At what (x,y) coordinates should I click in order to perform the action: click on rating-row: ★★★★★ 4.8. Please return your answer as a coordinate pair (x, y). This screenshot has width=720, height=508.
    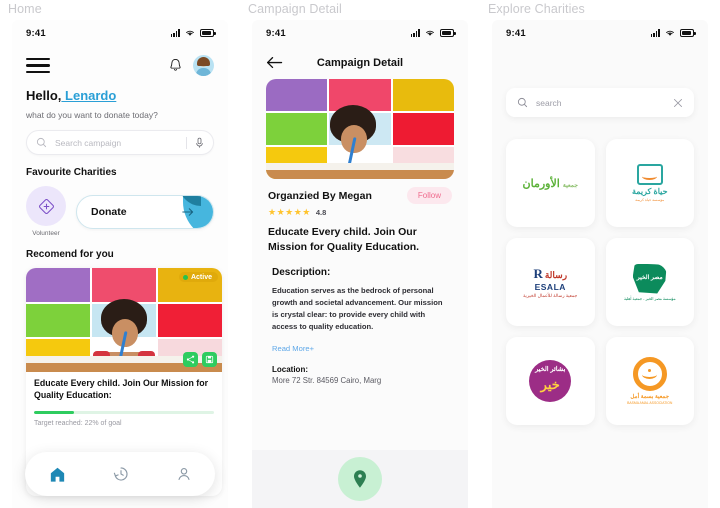
    Looking at the image, I should click on (360, 212).